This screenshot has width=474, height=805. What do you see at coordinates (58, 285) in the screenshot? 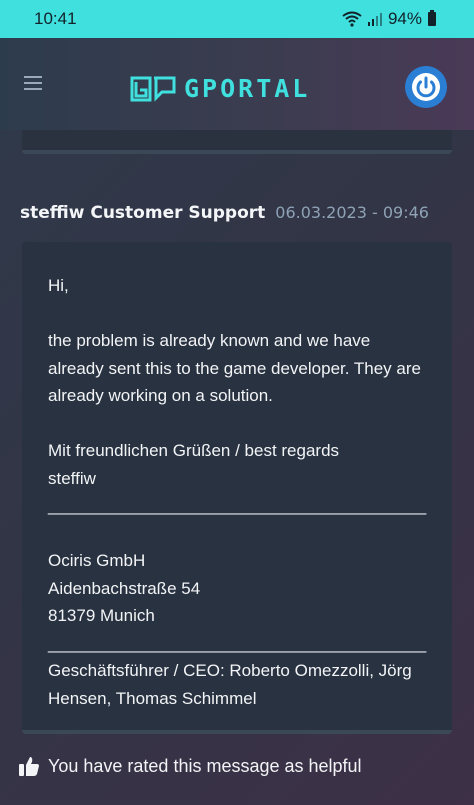
I see `message-line: Hi,` at bounding box center [58, 285].